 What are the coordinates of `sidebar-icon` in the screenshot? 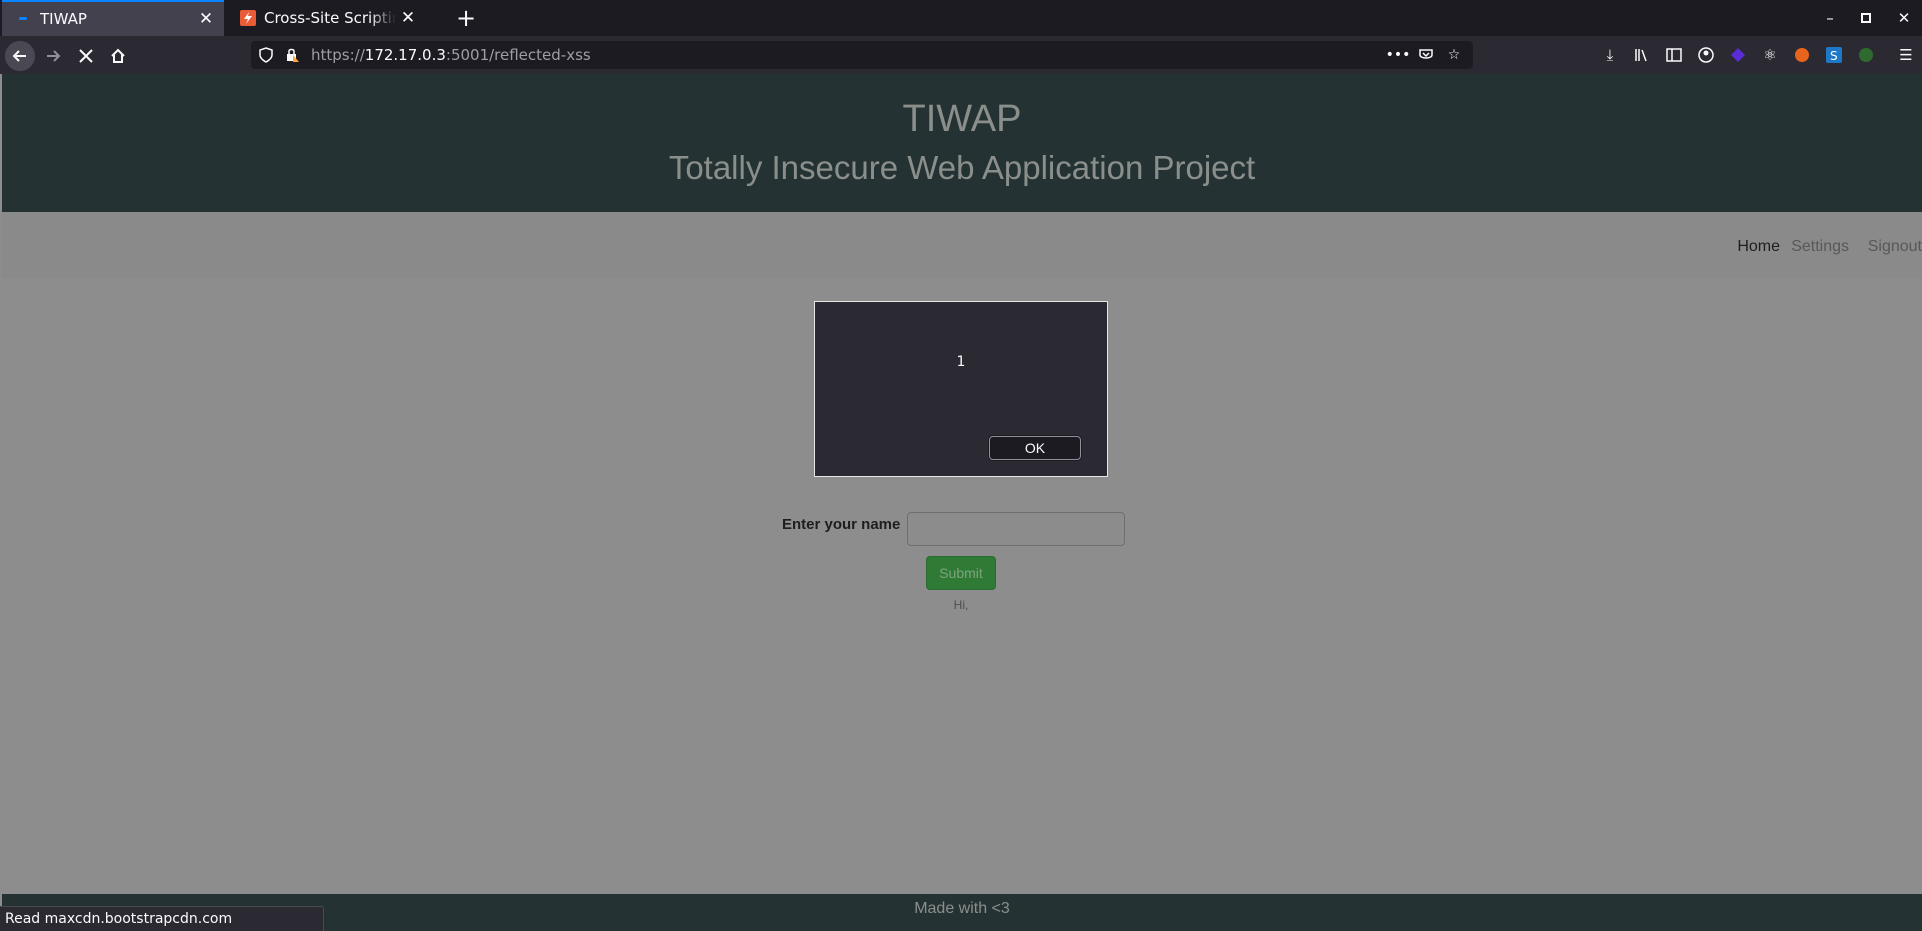 It's located at (1674, 55).